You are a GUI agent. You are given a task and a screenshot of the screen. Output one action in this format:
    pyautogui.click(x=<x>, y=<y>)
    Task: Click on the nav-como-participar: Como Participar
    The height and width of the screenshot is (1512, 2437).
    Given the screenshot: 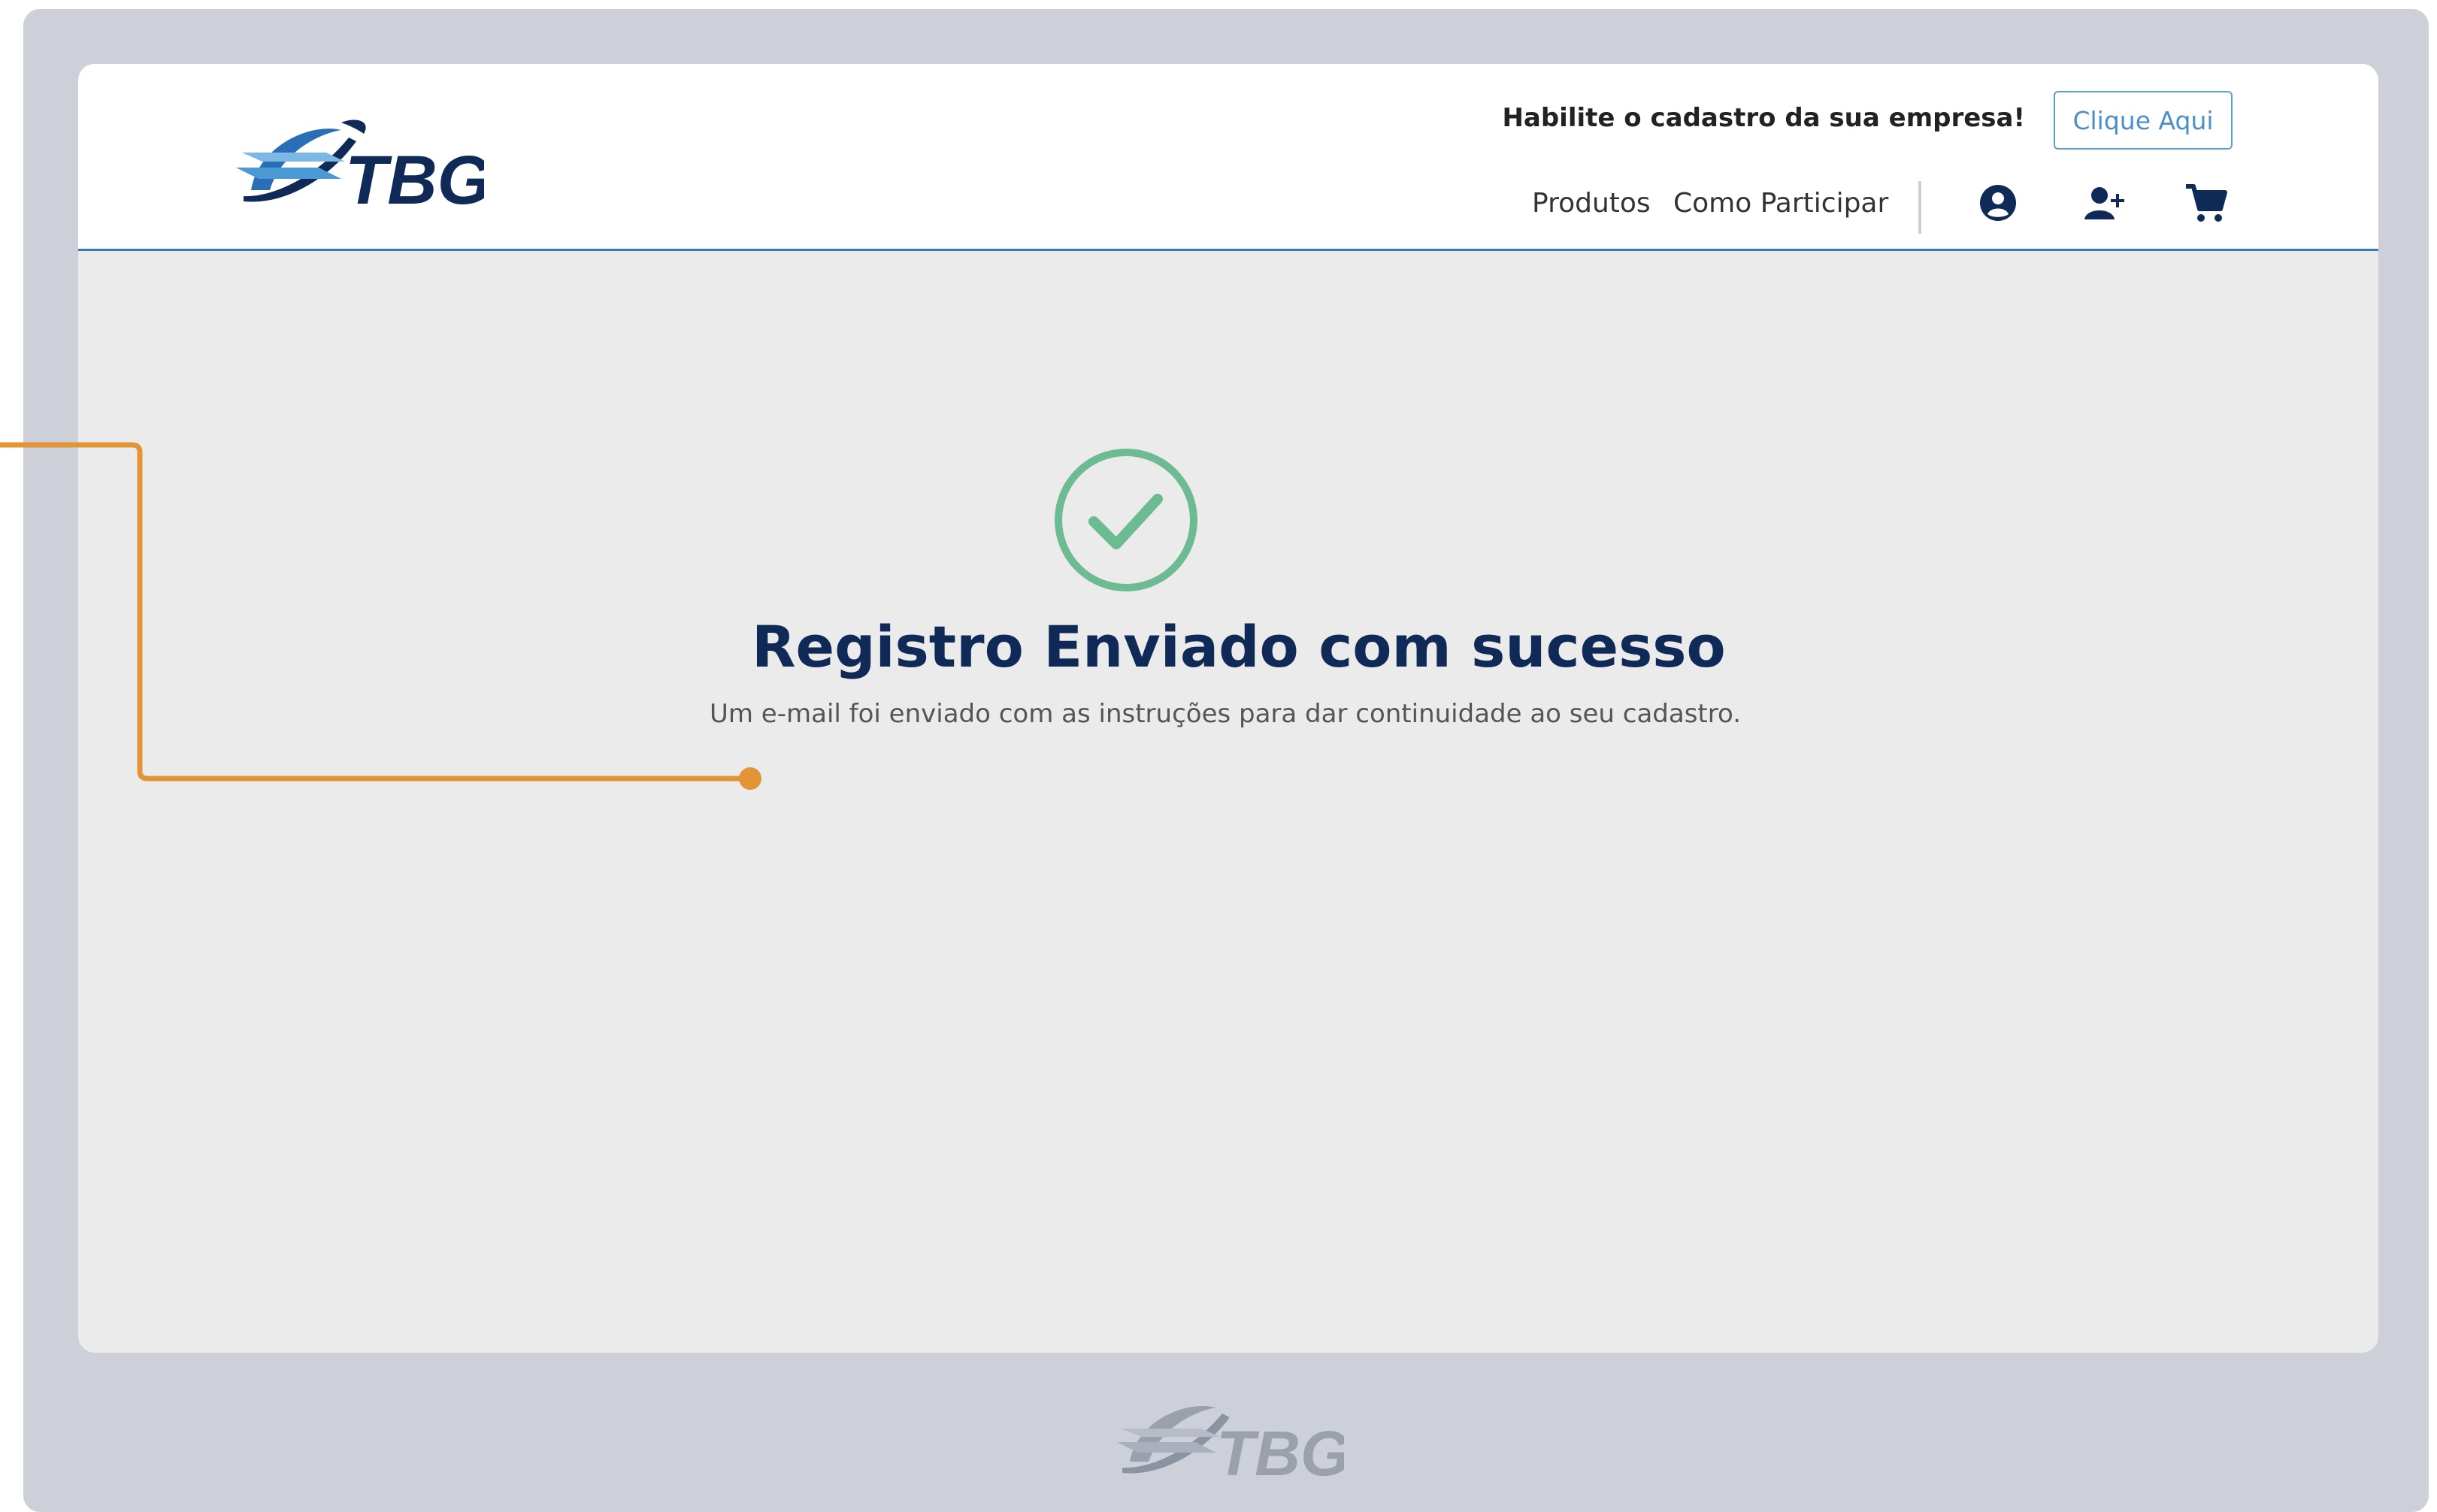 What is the action you would take?
    pyautogui.click(x=1780, y=204)
    